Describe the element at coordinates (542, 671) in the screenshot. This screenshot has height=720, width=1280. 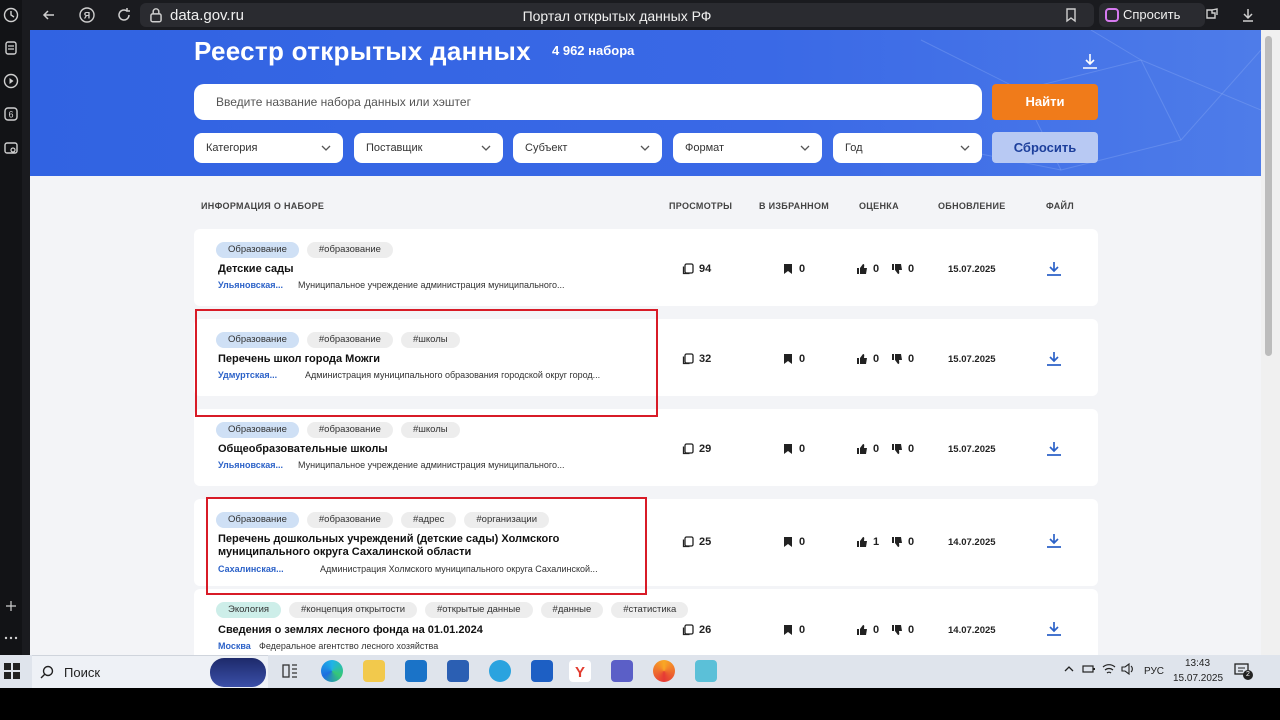
I see `store-icon` at that location.